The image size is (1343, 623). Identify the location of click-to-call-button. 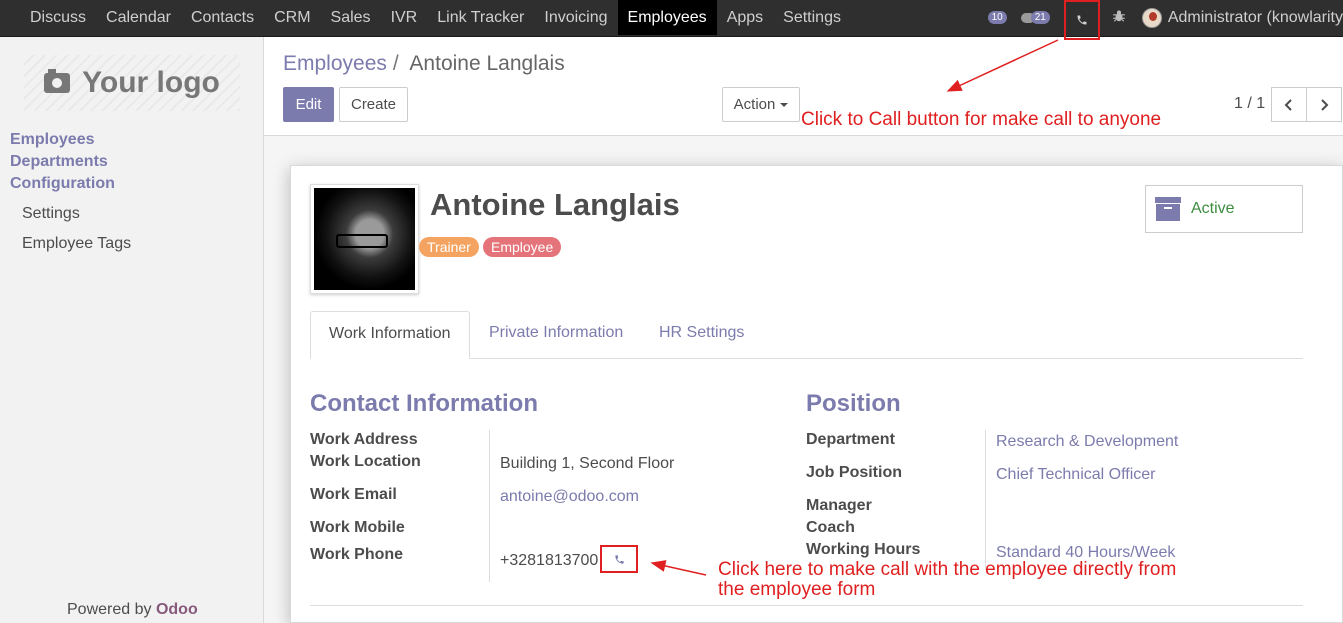
(1081, 20).